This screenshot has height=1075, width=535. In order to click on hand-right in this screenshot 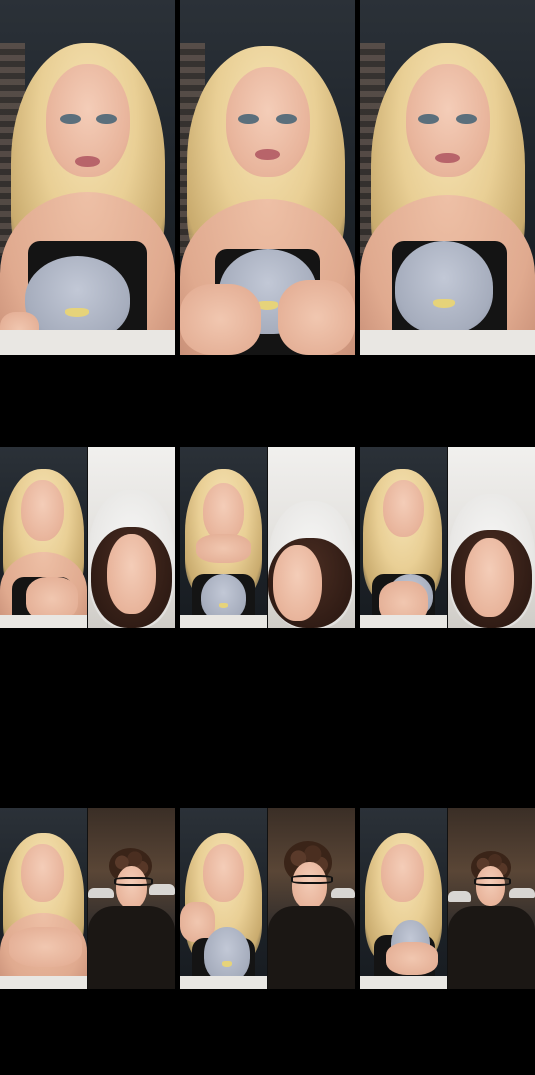, I will do `click(316, 317)`.